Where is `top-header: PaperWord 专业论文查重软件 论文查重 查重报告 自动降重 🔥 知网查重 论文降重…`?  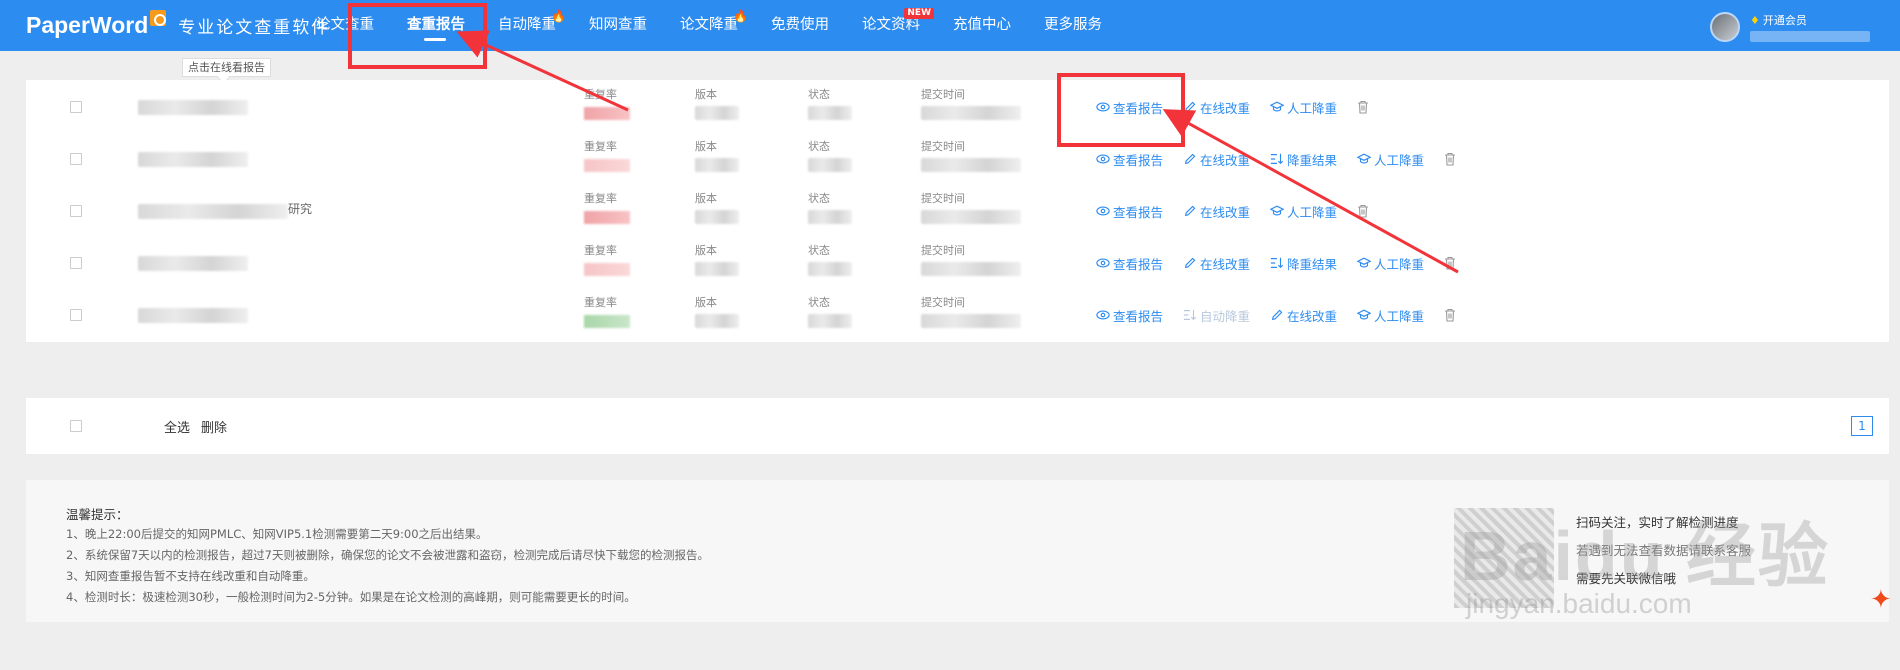 top-header: PaperWord 专业论文查重软件 论文查重 查重报告 自动降重 🔥 知网查重 论文降重… is located at coordinates (950, 25).